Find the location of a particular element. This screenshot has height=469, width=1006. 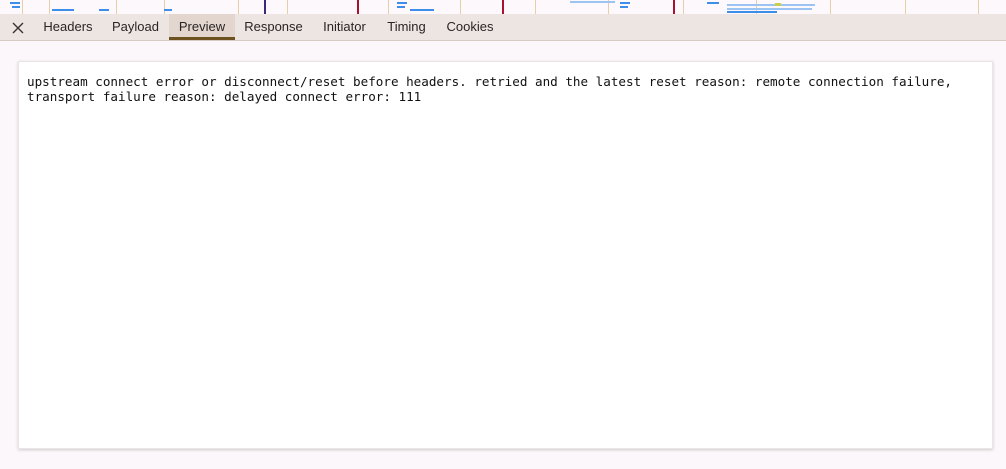

tab-cookies: Cookies is located at coordinates (470, 27).